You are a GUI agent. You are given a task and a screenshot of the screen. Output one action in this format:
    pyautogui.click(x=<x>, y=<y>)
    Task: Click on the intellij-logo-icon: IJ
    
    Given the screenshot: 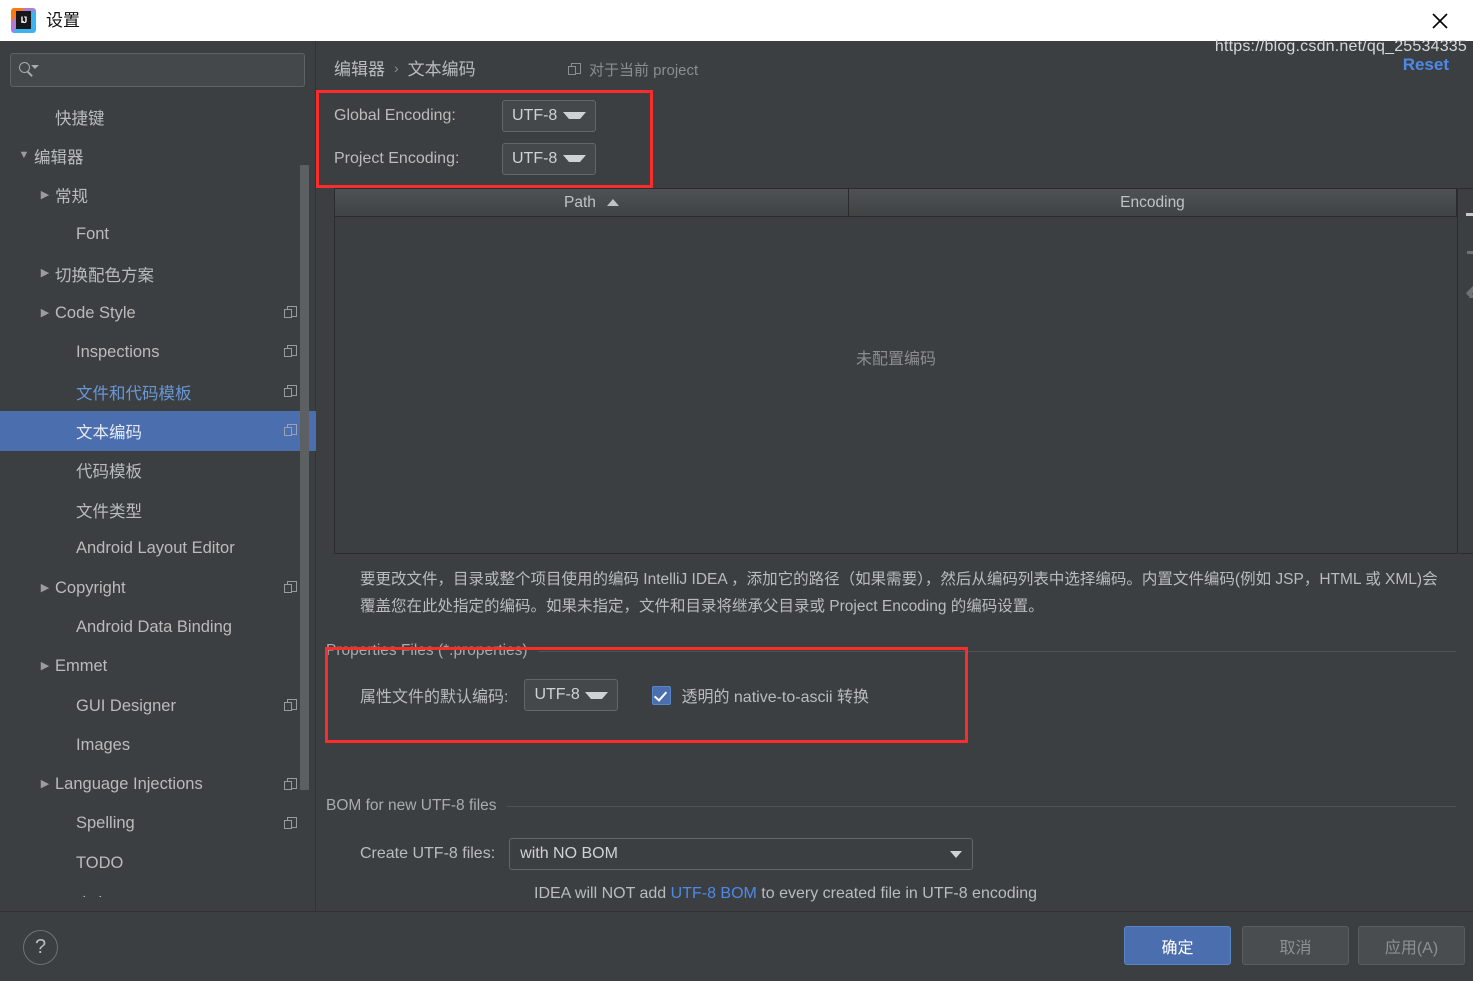 What is the action you would take?
    pyautogui.click(x=23, y=20)
    